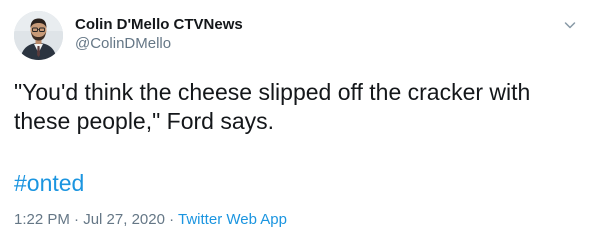 This screenshot has width=598, height=242. What do you see at coordinates (49, 183) in the screenshot?
I see `hashtag-link: #onted` at bounding box center [49, 183].